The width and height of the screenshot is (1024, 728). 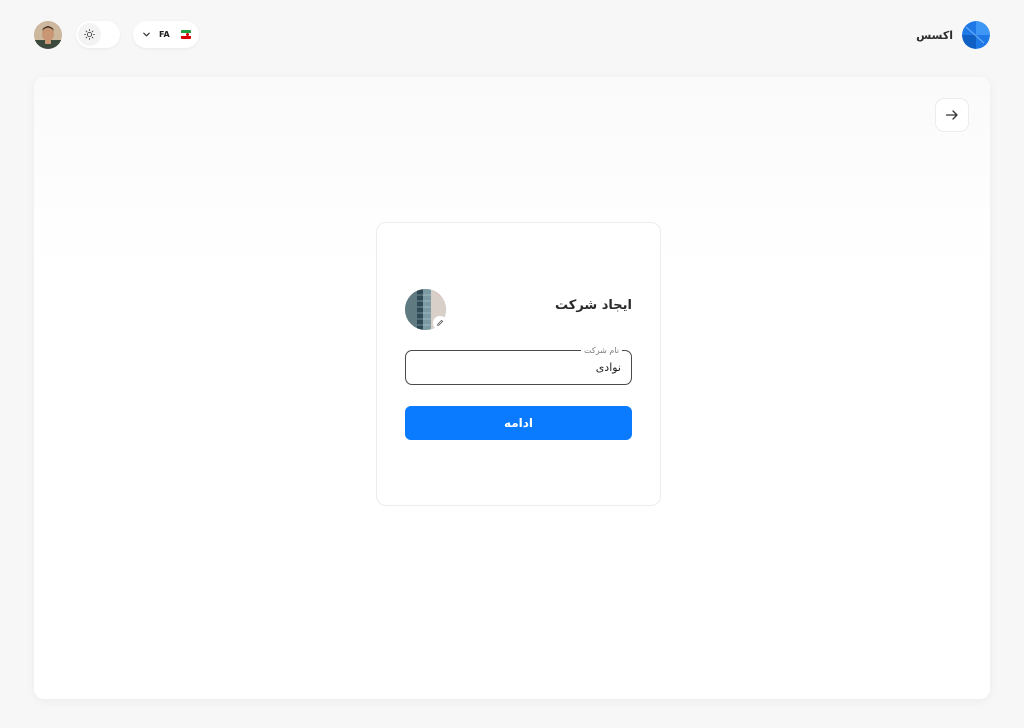 What do you see at coordinates (146, 34) in the screenshot?
I see `chevron-down-icon` at bounding box center [146, 34].